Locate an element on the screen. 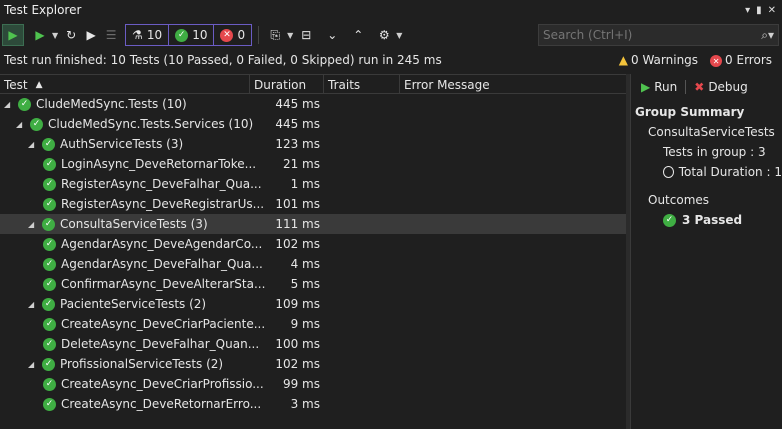 The width and height of the screenshot is (782, 429). playlist-button: ⎘ is located at coordinates (275, 35).